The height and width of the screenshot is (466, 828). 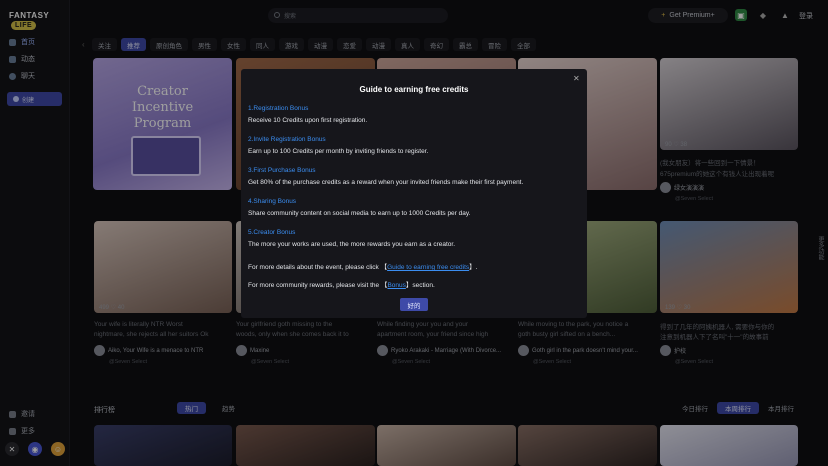 I want to click on close-icon: ✕, so click(x=576, y=78).